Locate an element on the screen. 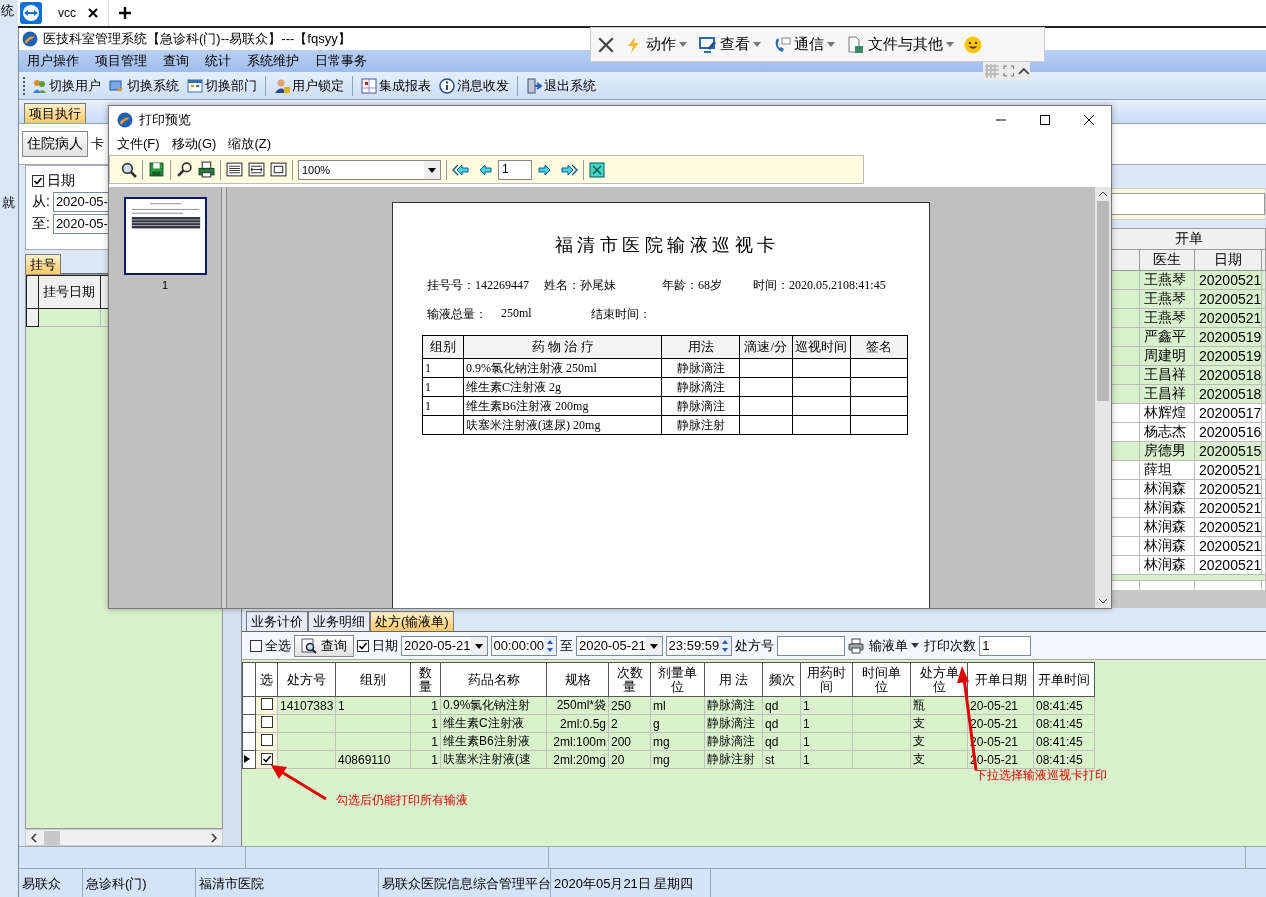 This screenshot has width=1266, height=897. time-spinner: 23:59:59 is located at coordinates (699, 645).